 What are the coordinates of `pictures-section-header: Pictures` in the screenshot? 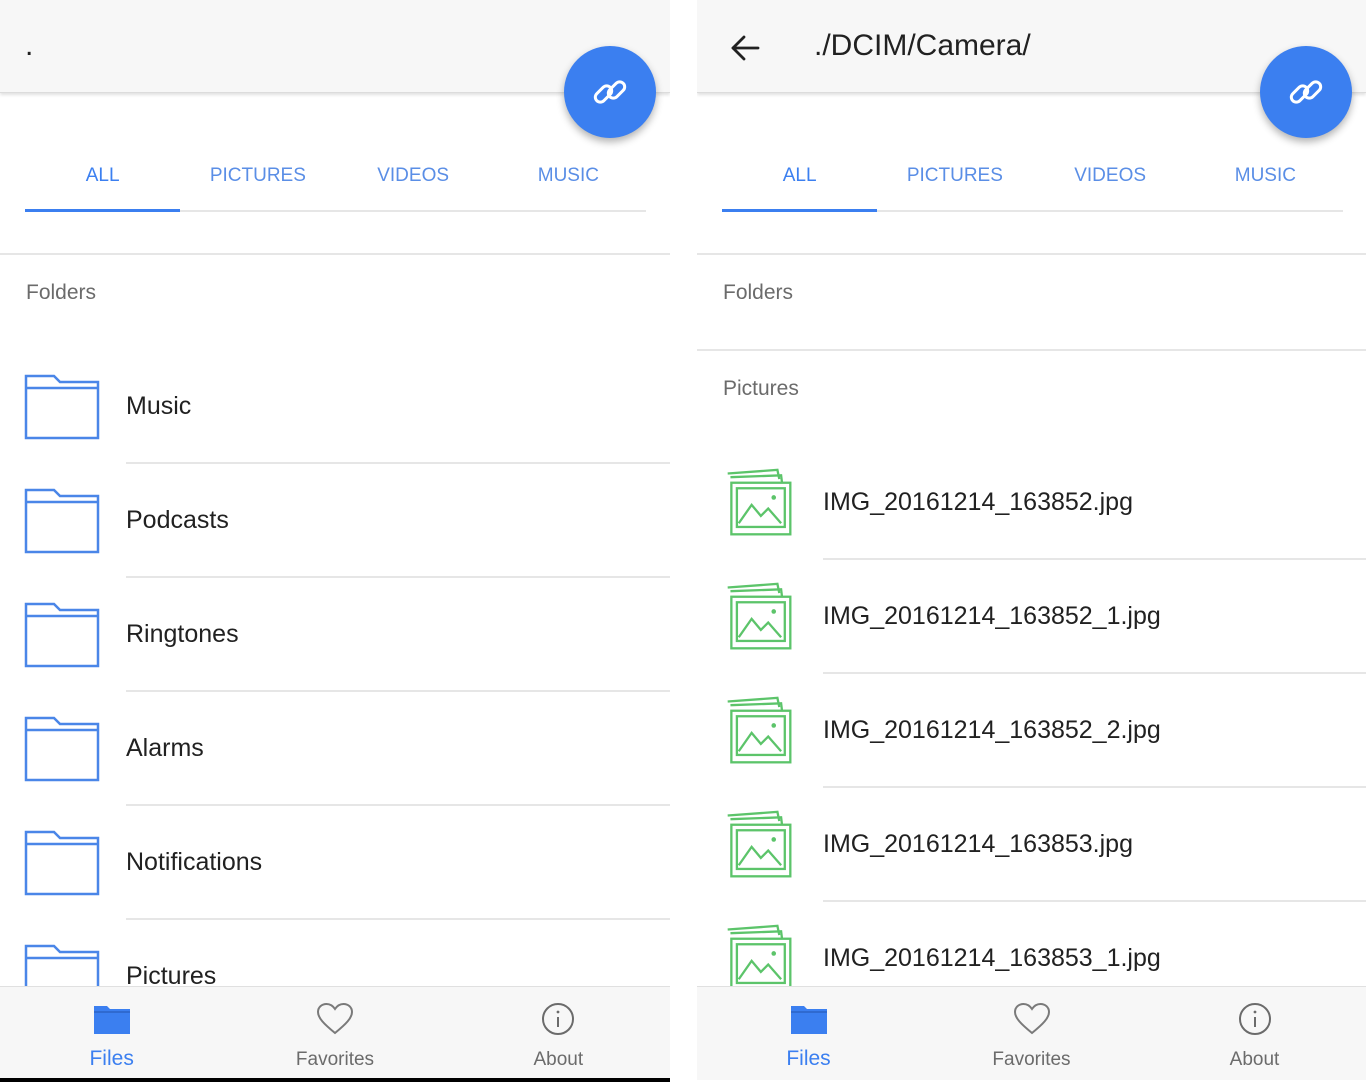 It's located at (761, 388).